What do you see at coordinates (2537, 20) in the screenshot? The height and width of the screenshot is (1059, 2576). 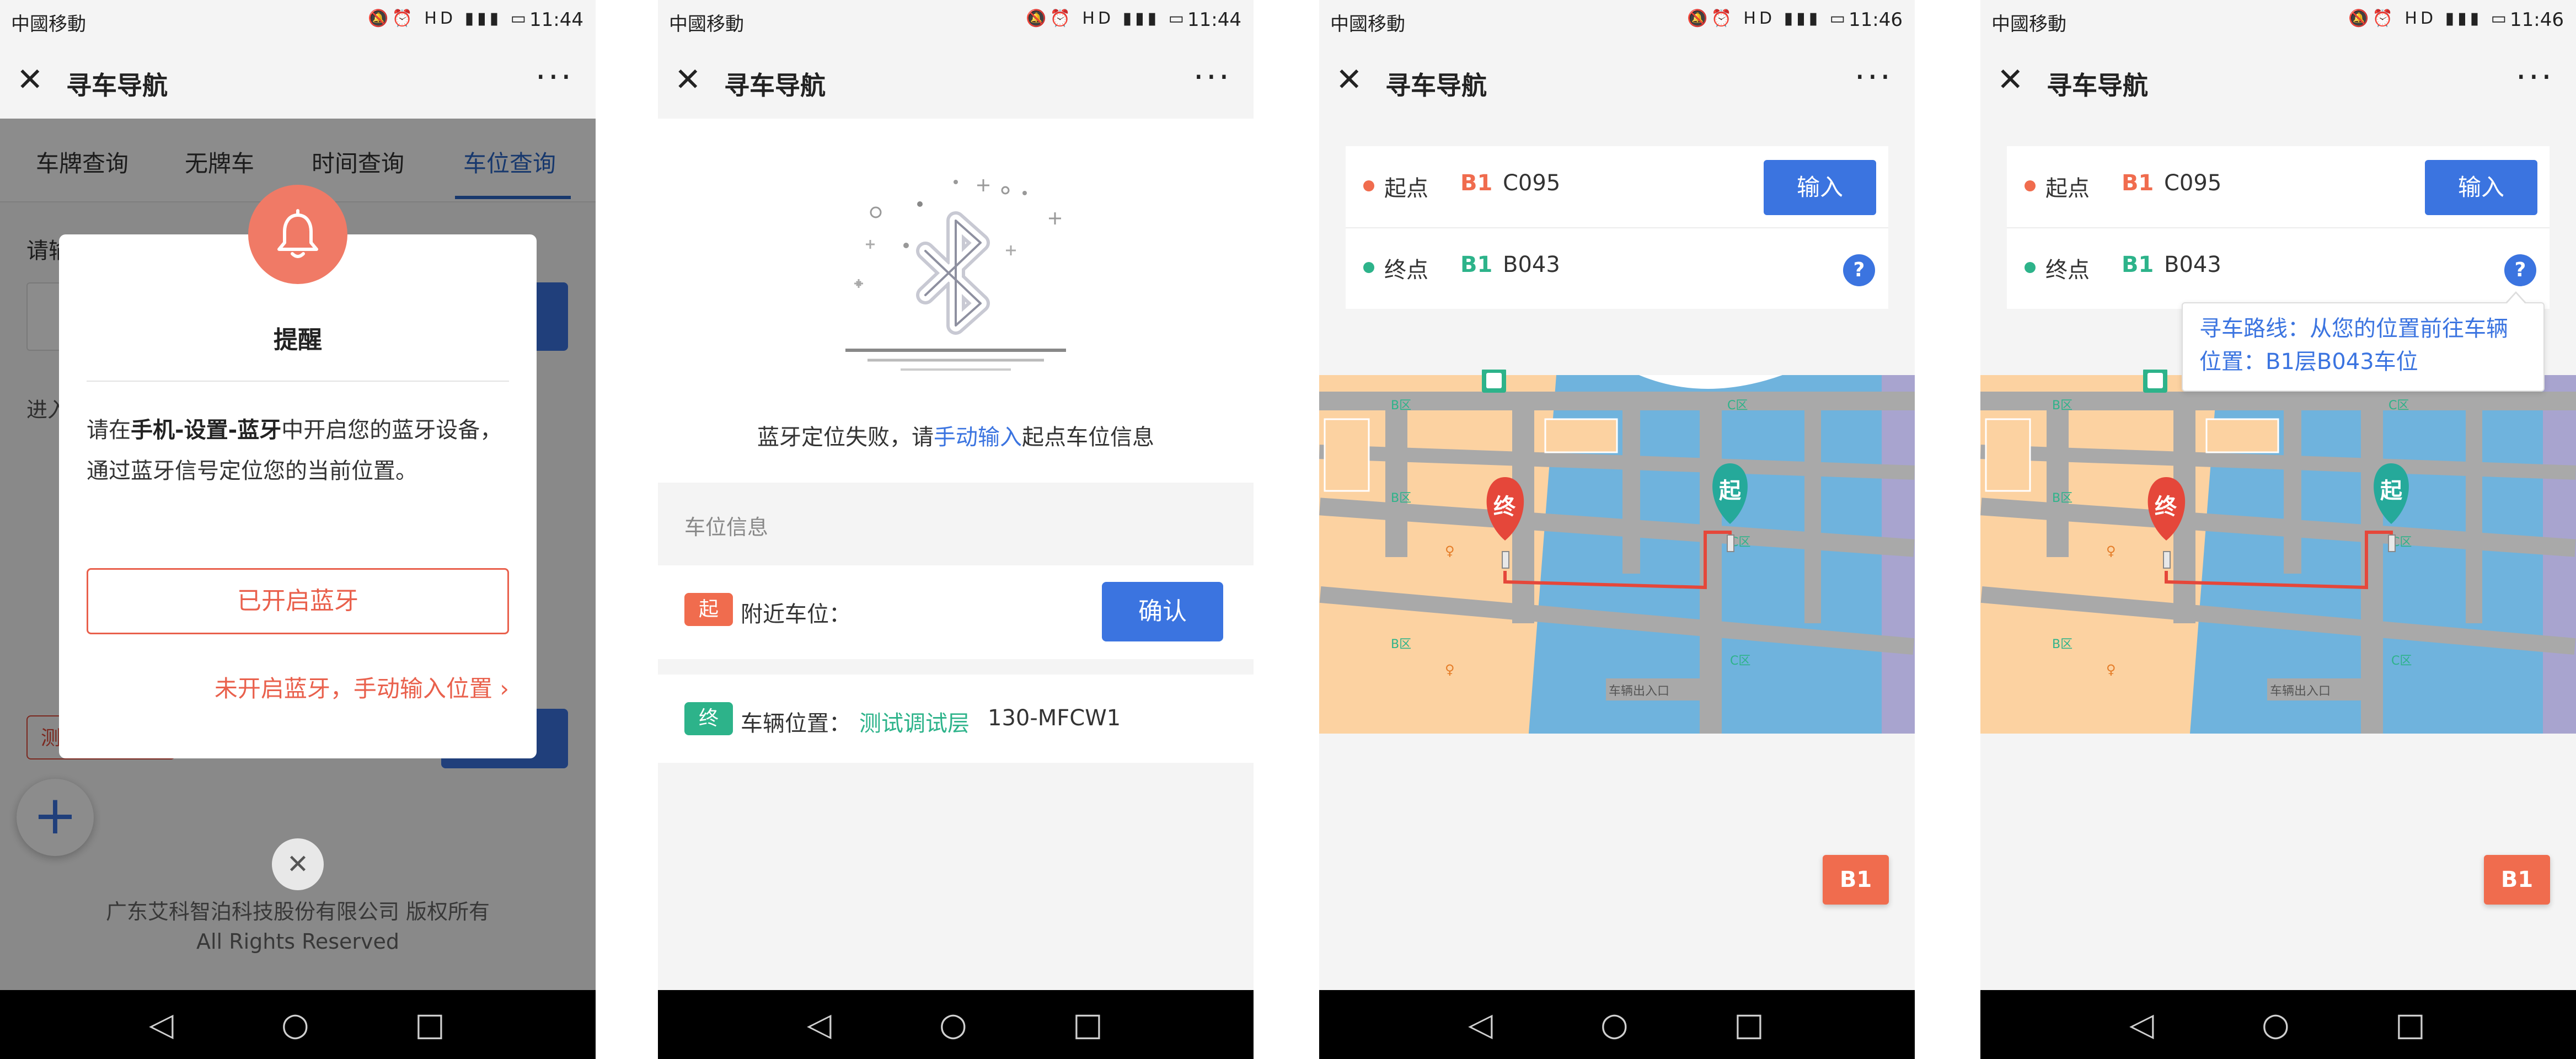 I see `clock: 11:46` at bounding box center [2537, 20].